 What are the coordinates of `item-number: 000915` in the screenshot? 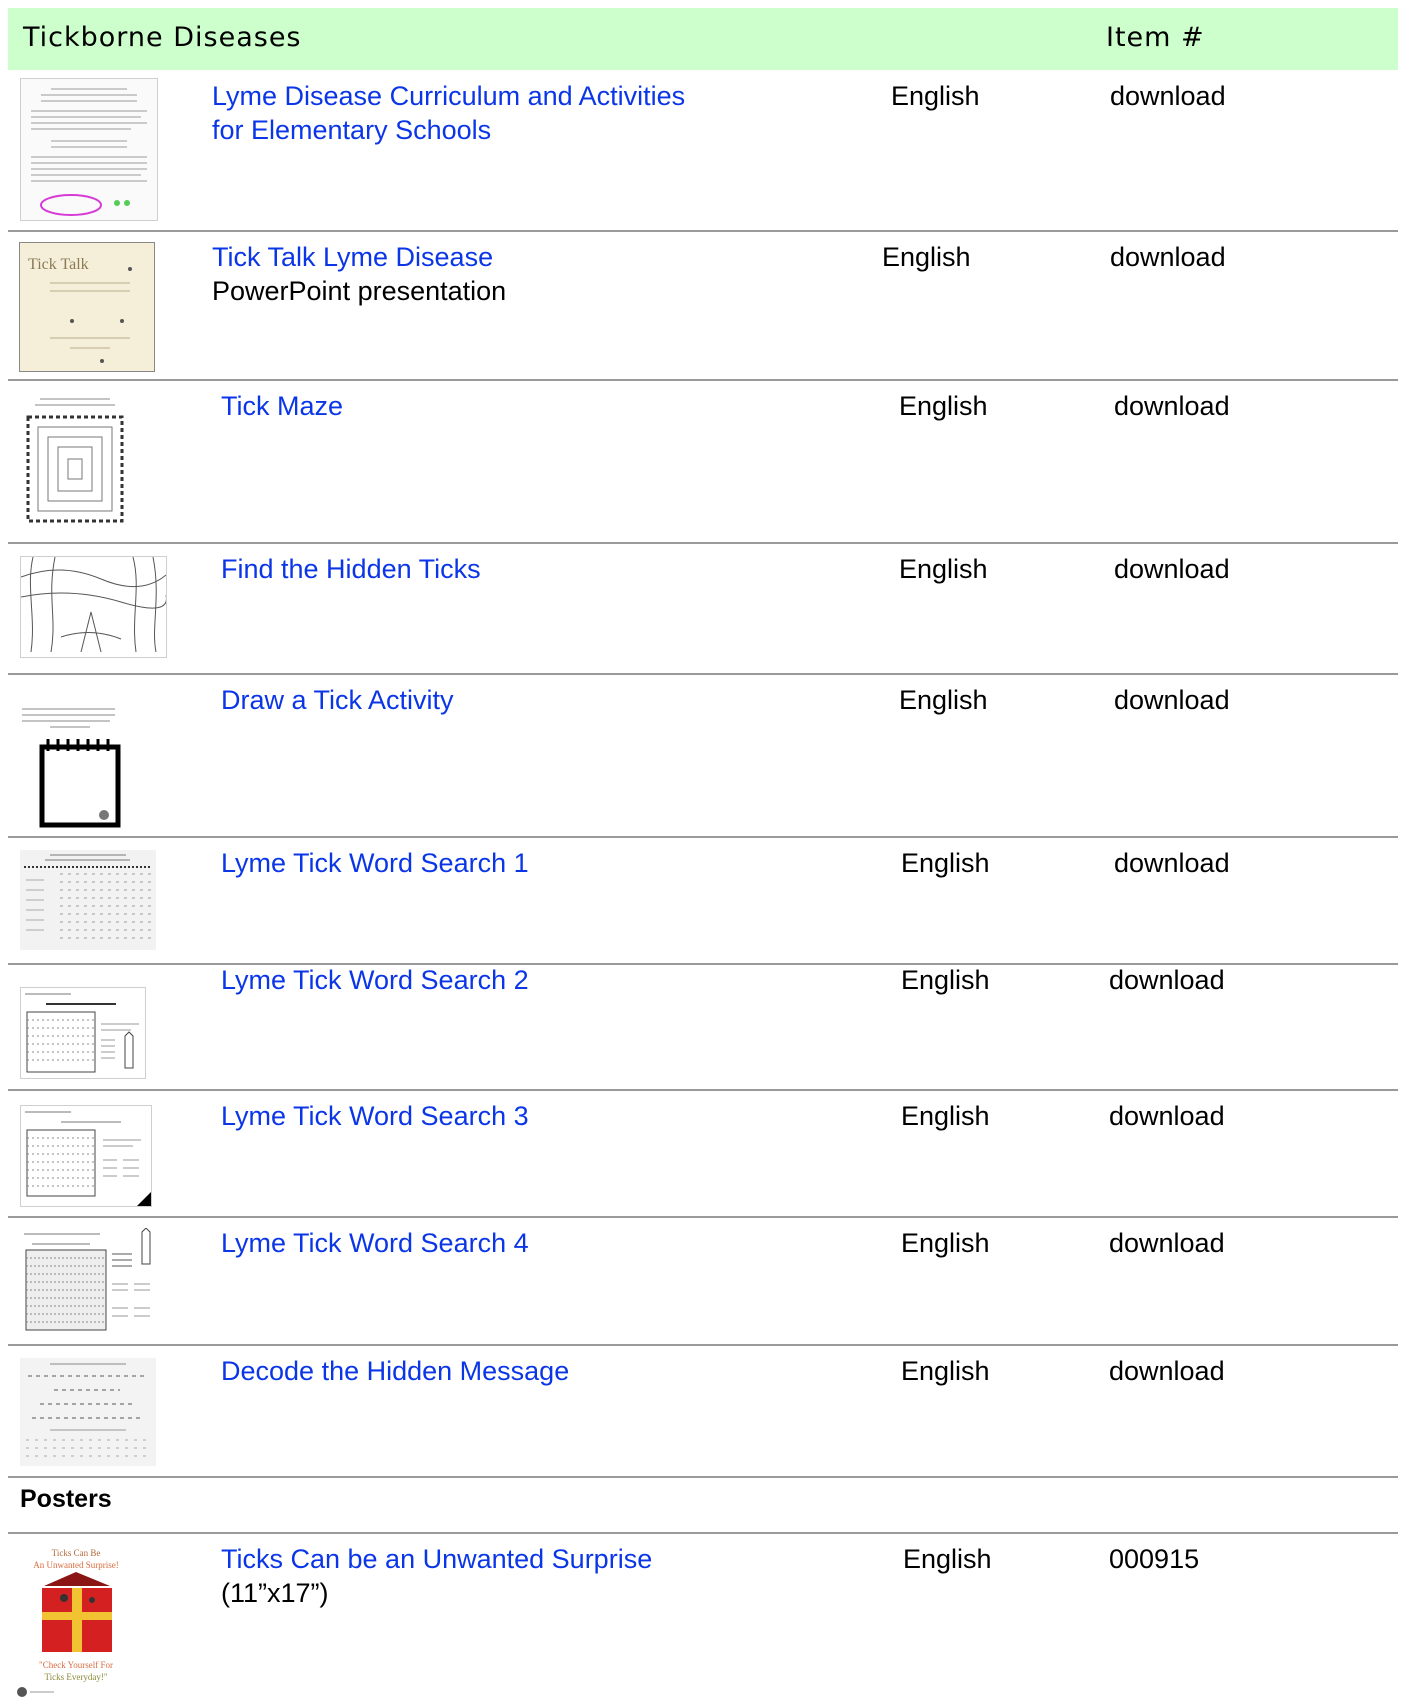 It's located at (1154, 1559).